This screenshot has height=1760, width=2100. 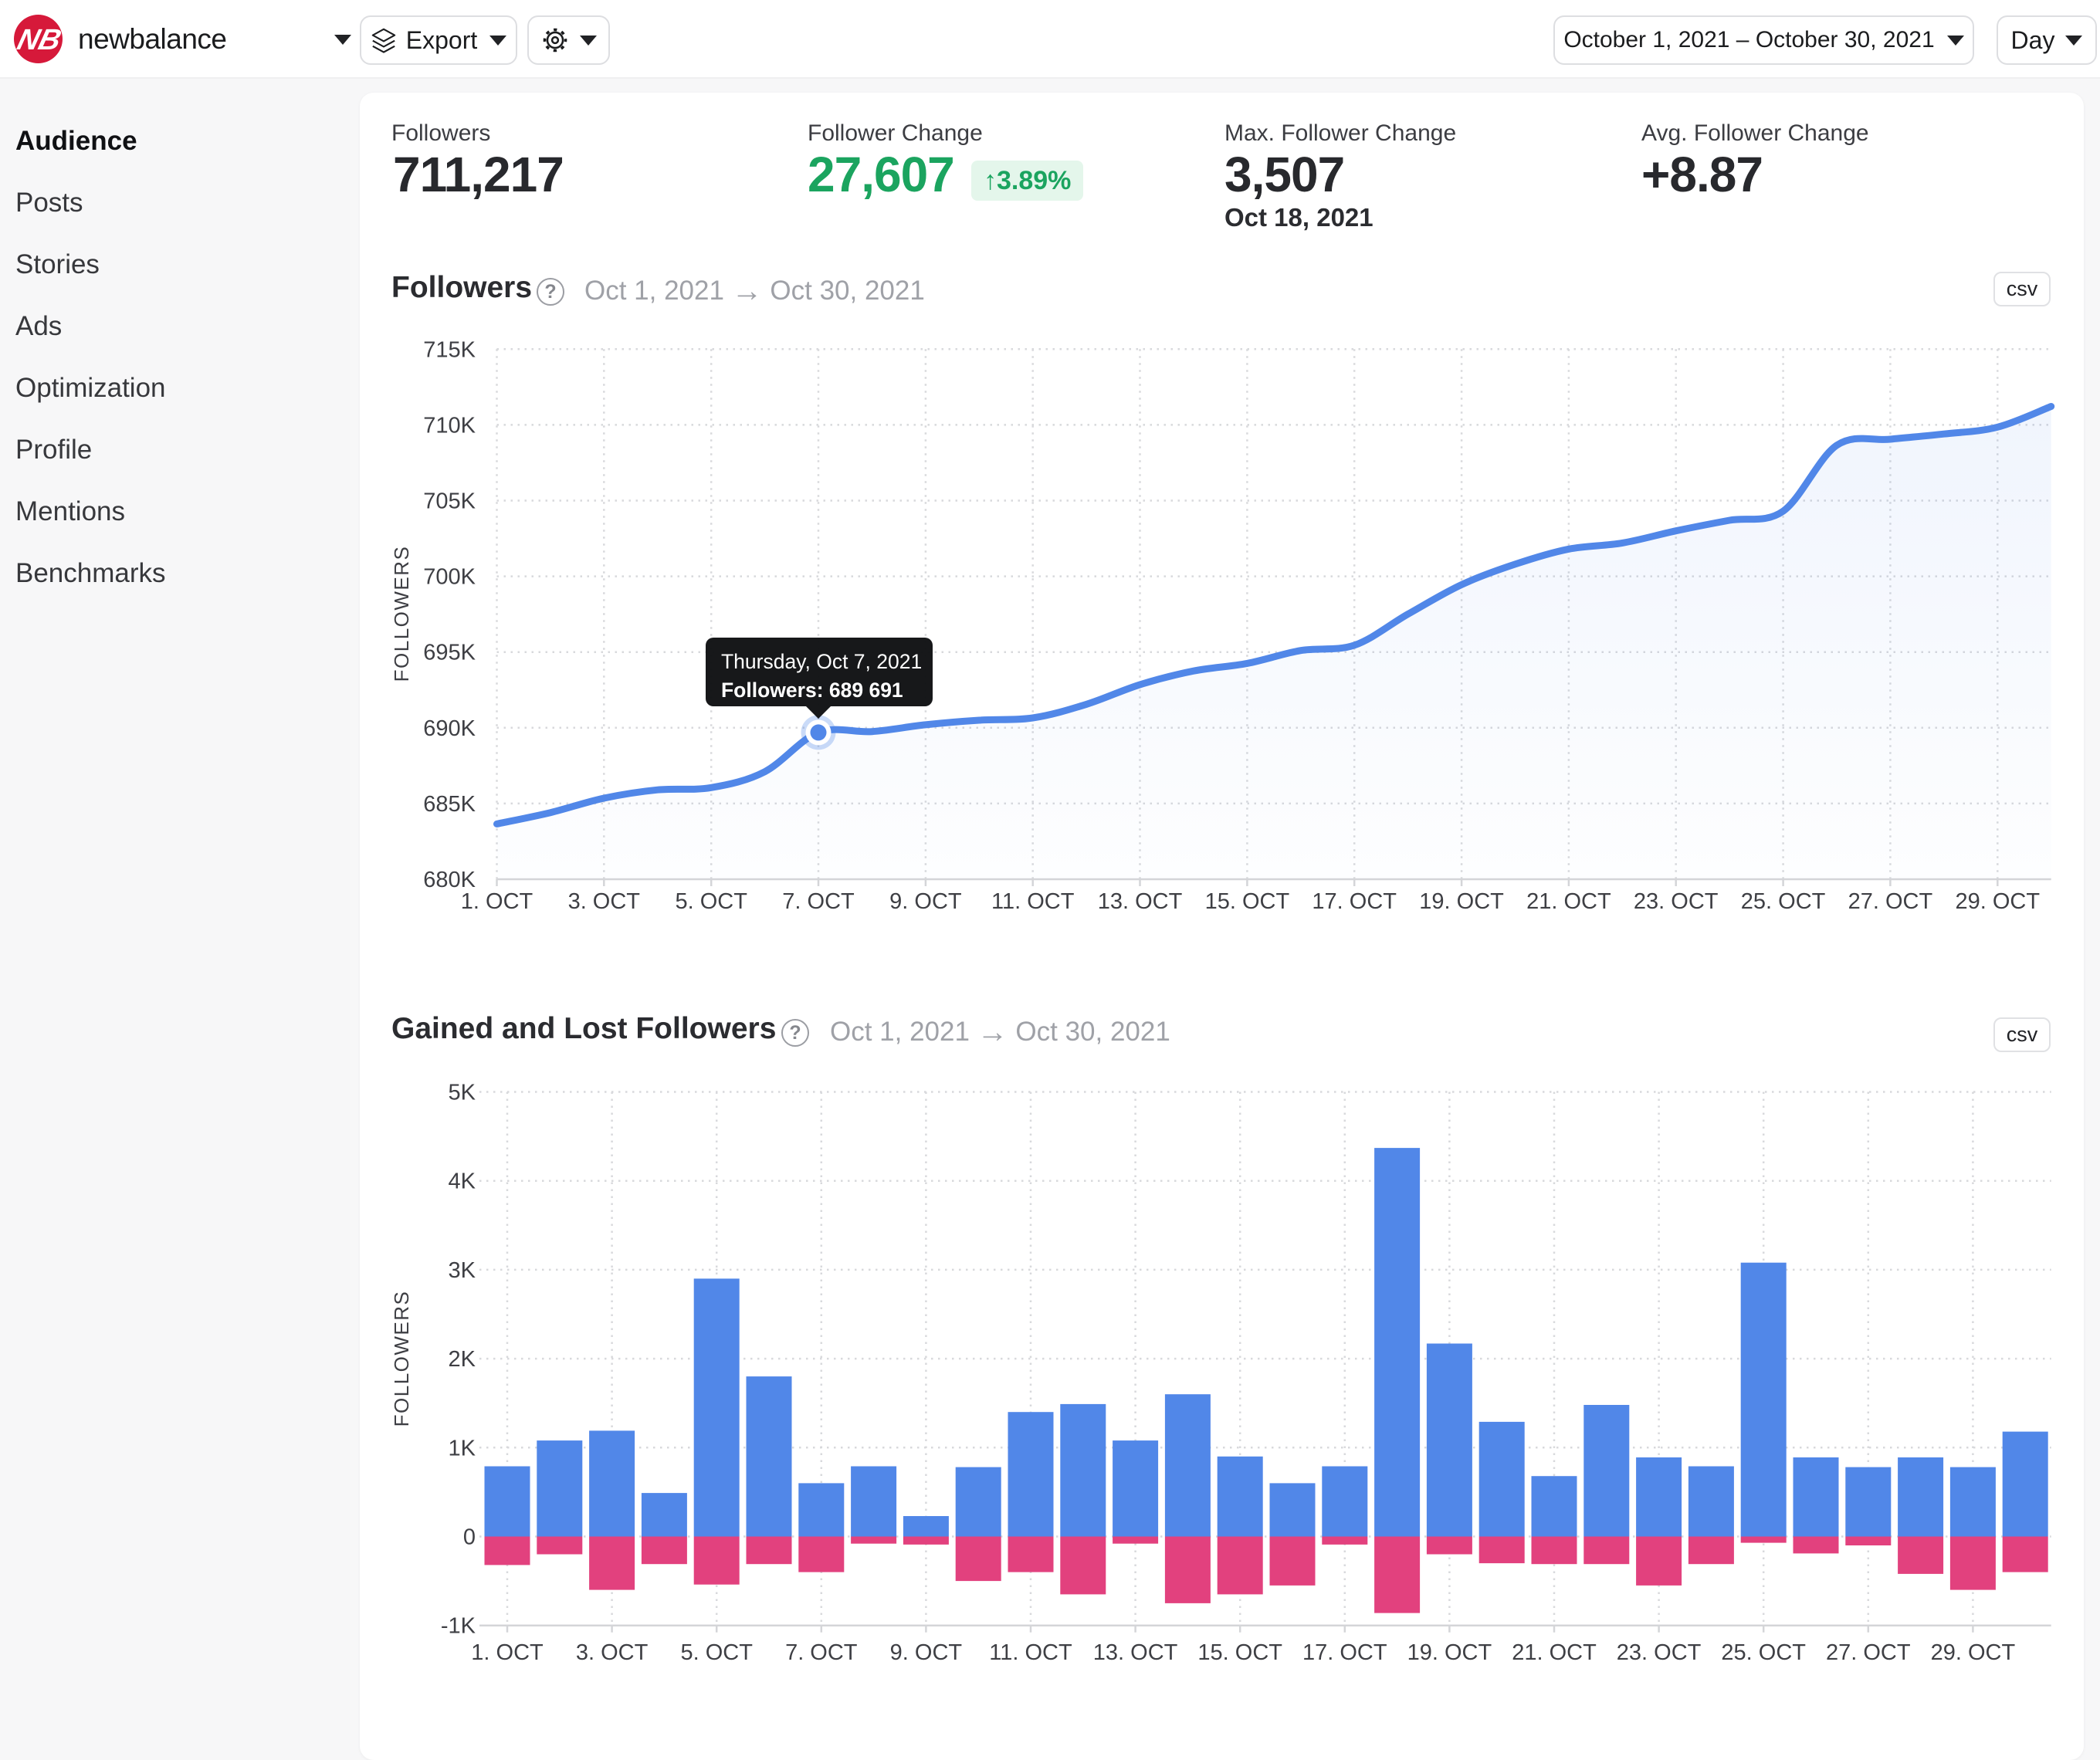 I want to click on svg-text: 1K, so click(x=462, y=1448).